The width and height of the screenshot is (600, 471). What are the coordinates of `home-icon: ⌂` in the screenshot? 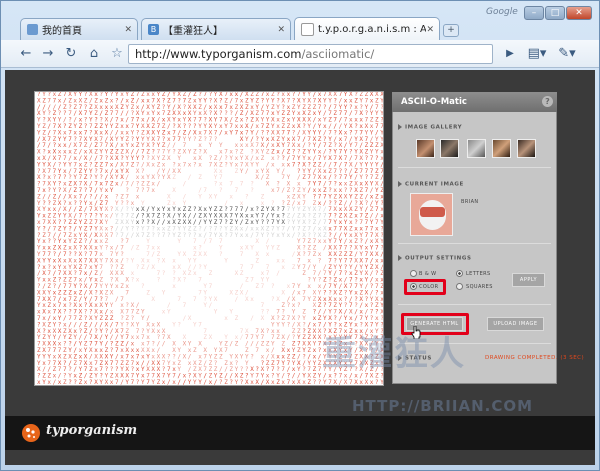 It's located at (94, 54).